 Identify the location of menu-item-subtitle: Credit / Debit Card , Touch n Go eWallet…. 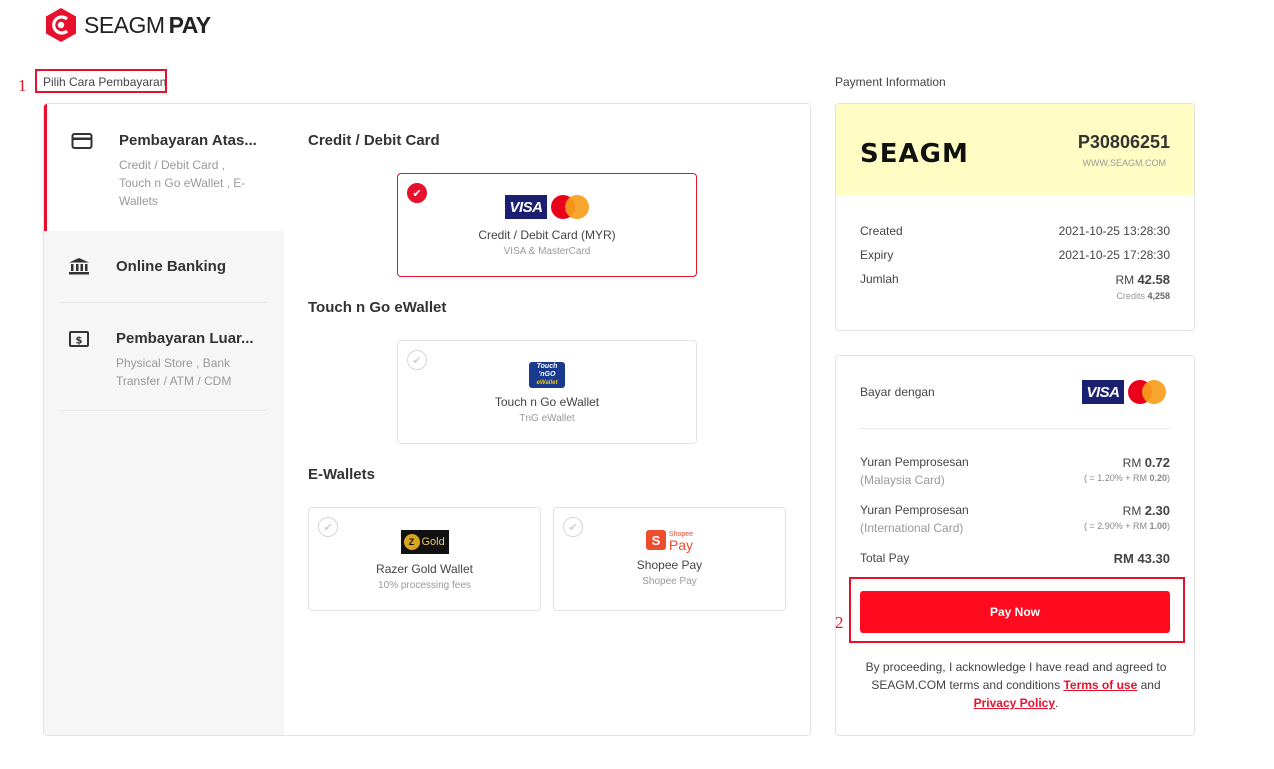
(182, 183).